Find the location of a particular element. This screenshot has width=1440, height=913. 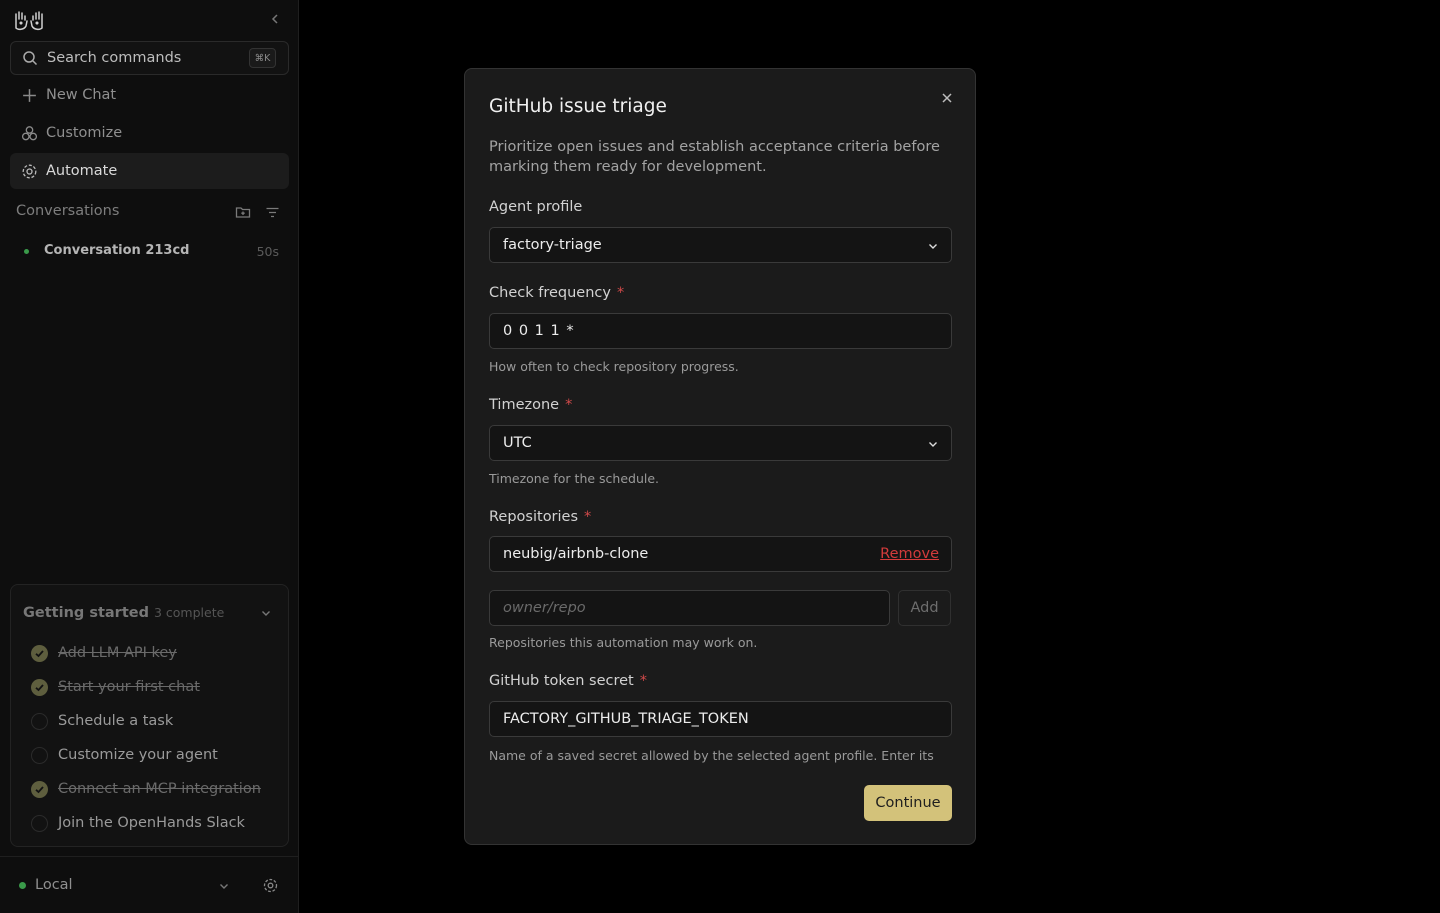

repositories-label: Repositories * is located at coordinates (540, 517).